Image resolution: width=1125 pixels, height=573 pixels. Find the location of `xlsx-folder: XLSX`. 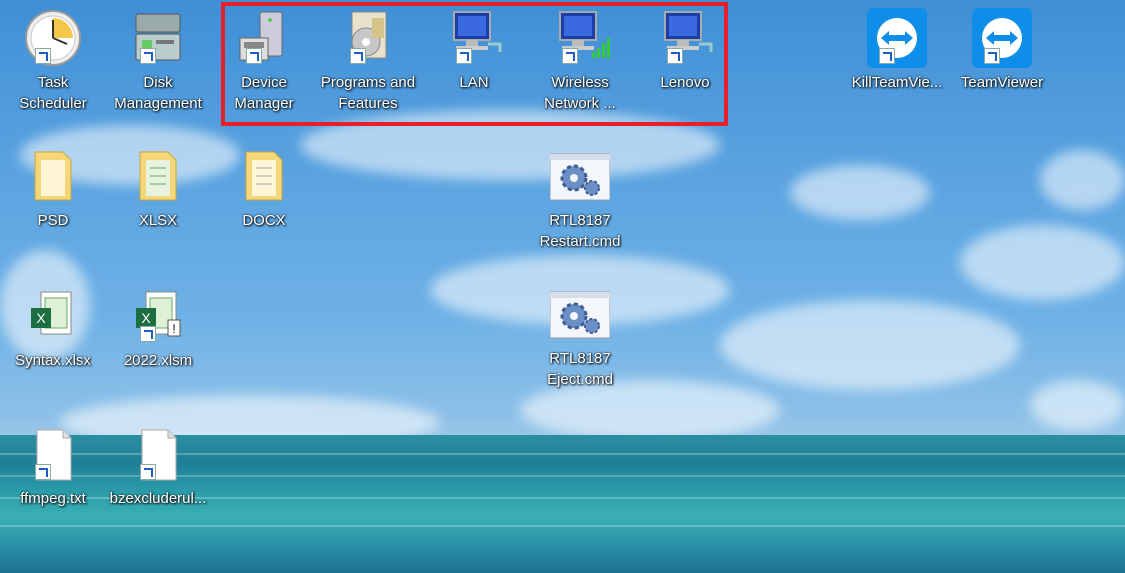

xlsx-folder: XLSX is located at coordinates (158, 195).